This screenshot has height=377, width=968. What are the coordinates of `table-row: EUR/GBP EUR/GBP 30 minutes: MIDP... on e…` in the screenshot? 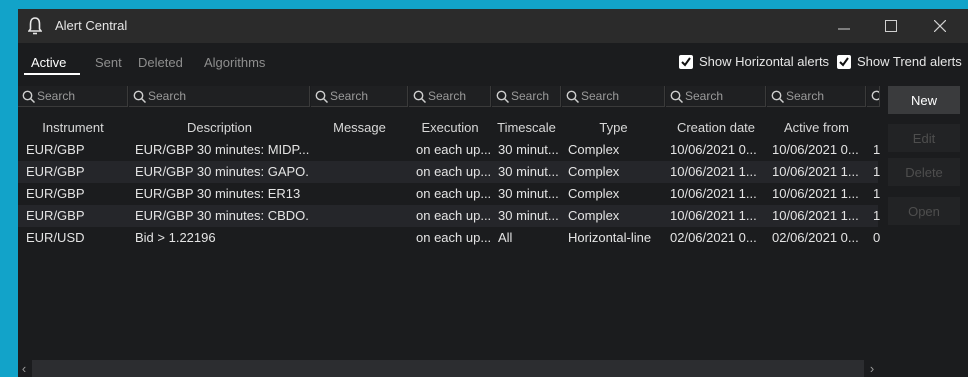 It's located at (449, 150).